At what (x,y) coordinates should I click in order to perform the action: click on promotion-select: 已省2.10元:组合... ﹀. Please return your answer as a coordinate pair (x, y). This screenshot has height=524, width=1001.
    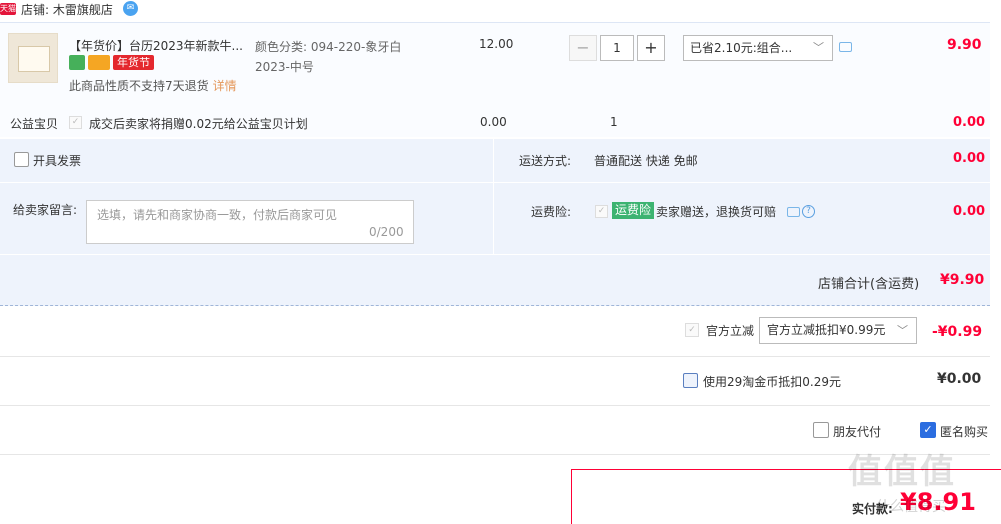
    Looking at the image, I should click on (758, 48).